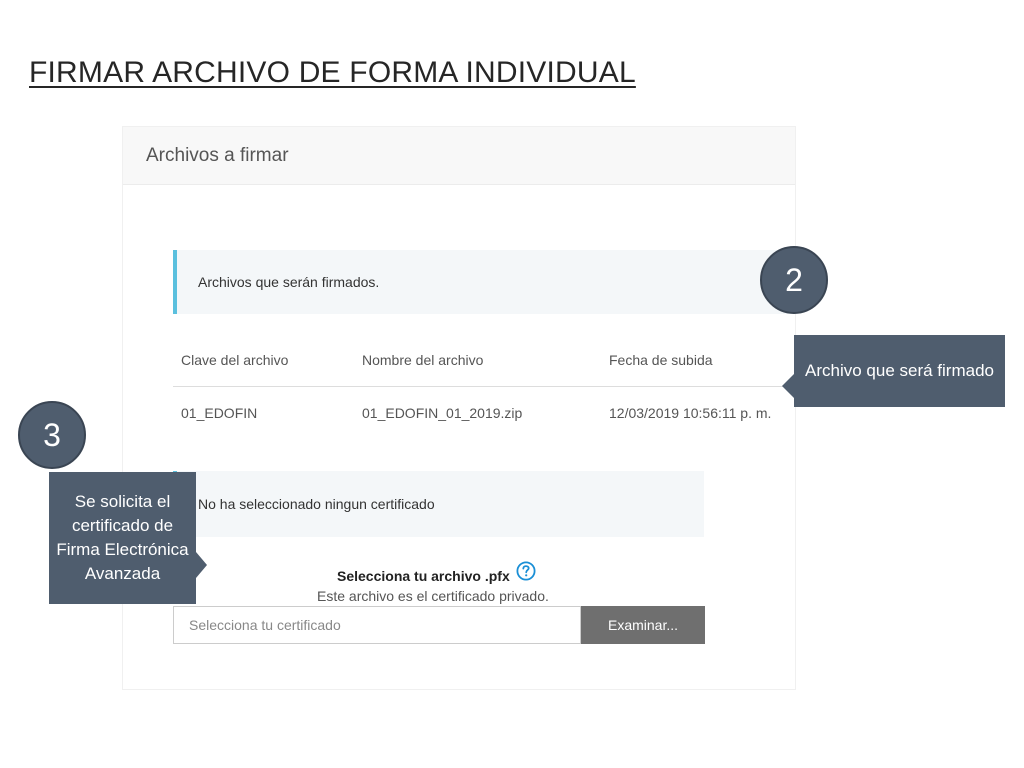 The image size is (1024, 768). What do you see at coordinates (217, 155) in the screenshot?
I see `panel-title: Archivos a firmar` at bounding box center [217, 155].